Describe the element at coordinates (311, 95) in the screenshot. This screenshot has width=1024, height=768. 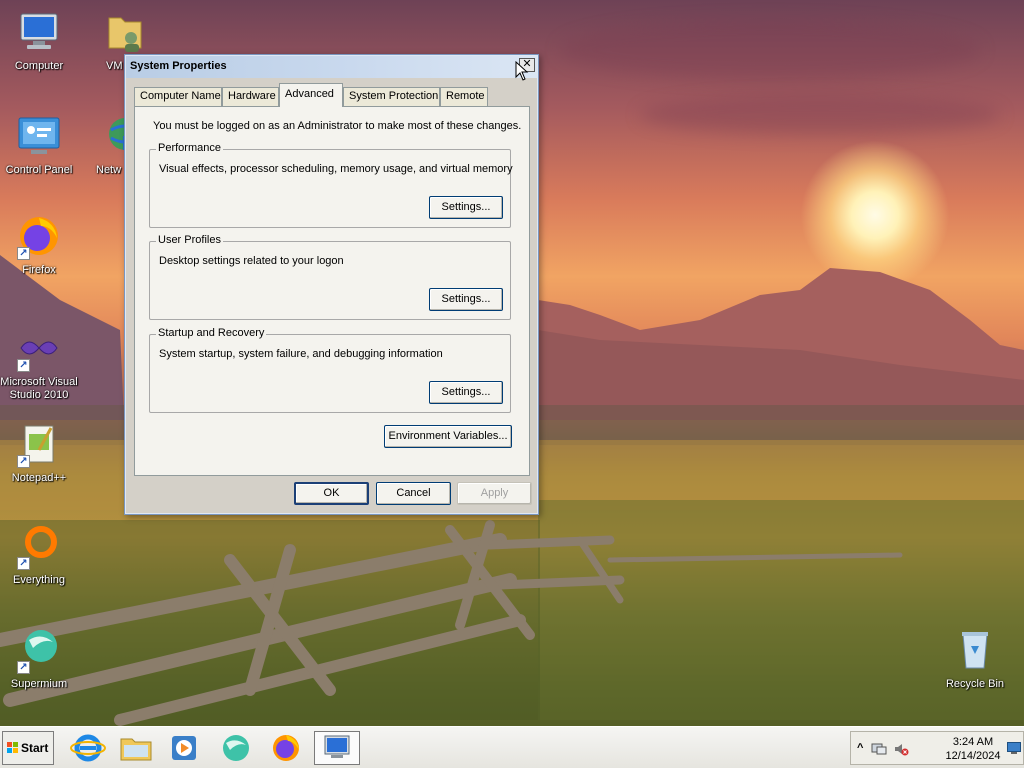
I see `tab-advanced: Advanced` at that location.